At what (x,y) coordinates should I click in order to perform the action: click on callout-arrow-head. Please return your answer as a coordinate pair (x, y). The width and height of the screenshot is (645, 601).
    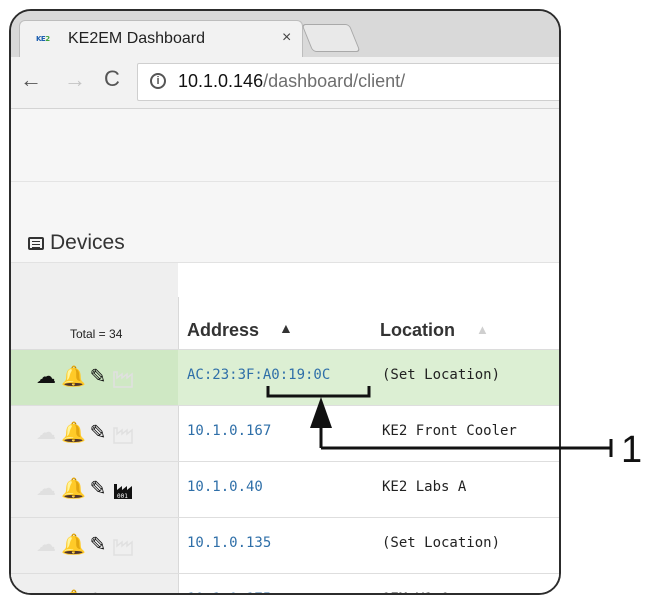
    Looking at the image, I should click on (321, 412).